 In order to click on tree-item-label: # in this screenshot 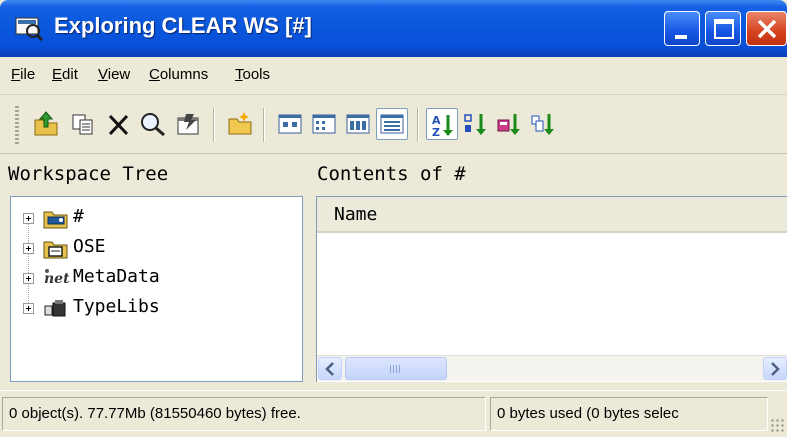, I will do `click(78, 216)`.